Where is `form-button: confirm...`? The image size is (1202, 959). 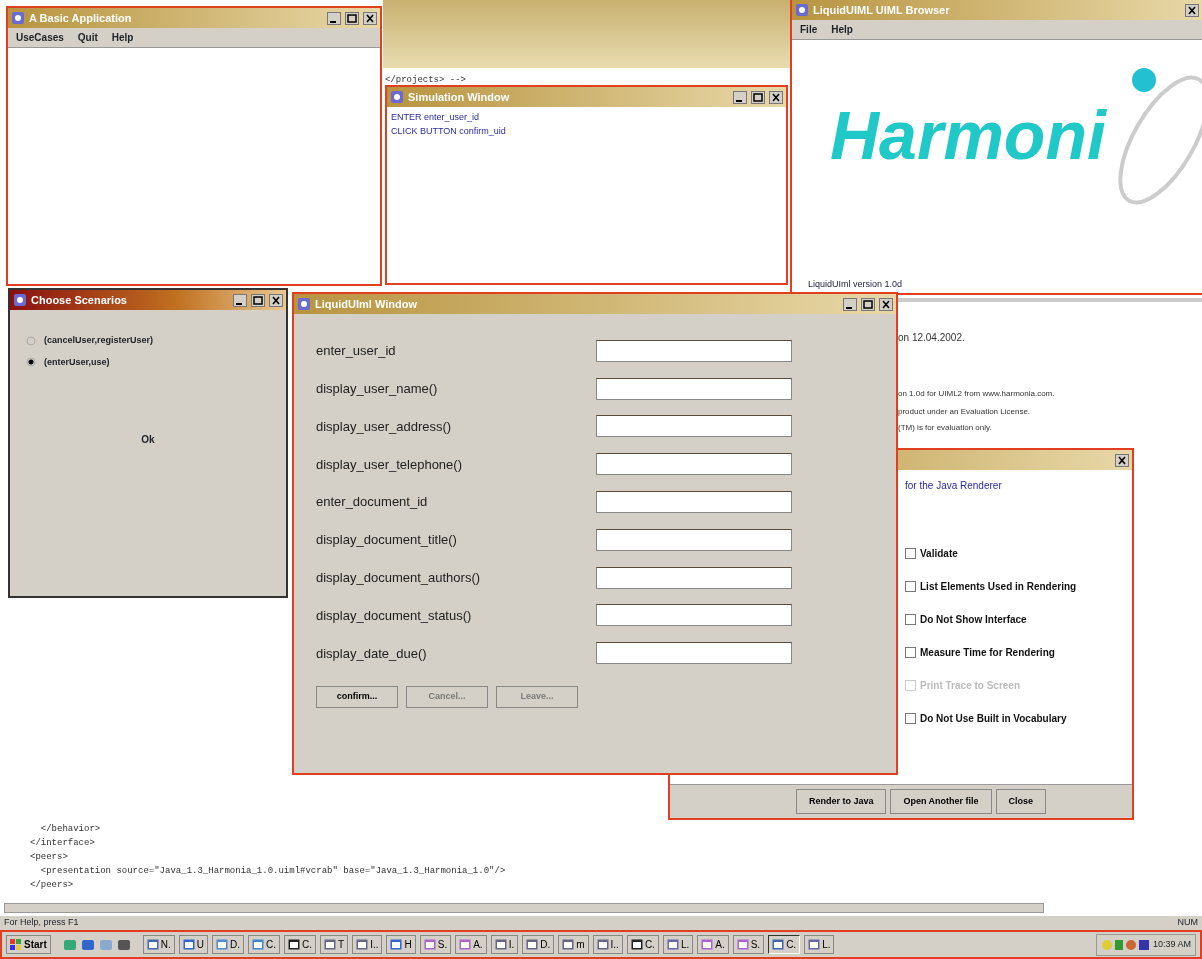
form-button: confirm... is located at coordinates (357, 697).